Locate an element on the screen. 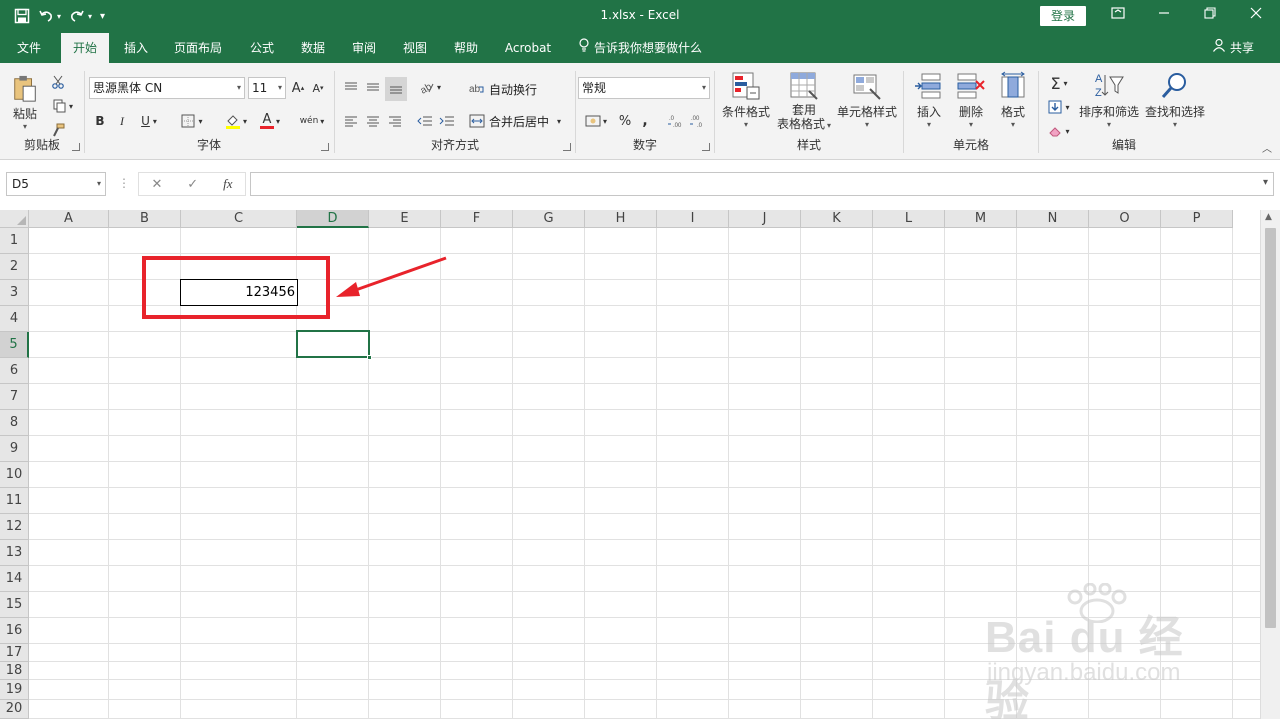 The image size is (1280, 719). tab-home: 开始 is located at coordinates (85, 48).